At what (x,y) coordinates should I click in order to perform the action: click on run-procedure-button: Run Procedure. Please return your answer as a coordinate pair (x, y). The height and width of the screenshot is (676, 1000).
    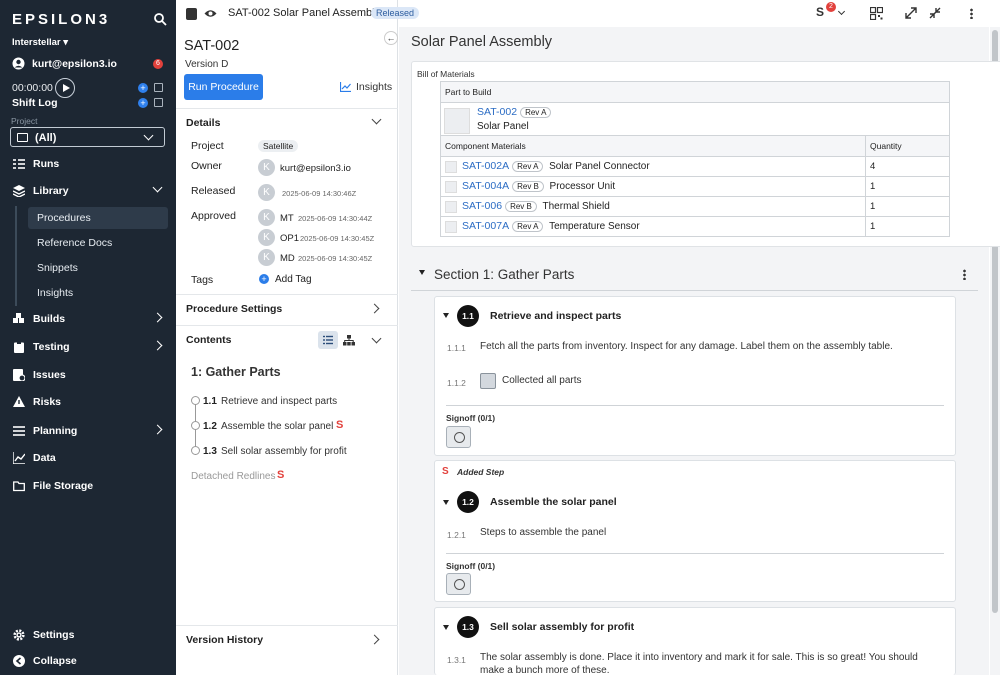
    Looking at the image, I should click on (223, 87).